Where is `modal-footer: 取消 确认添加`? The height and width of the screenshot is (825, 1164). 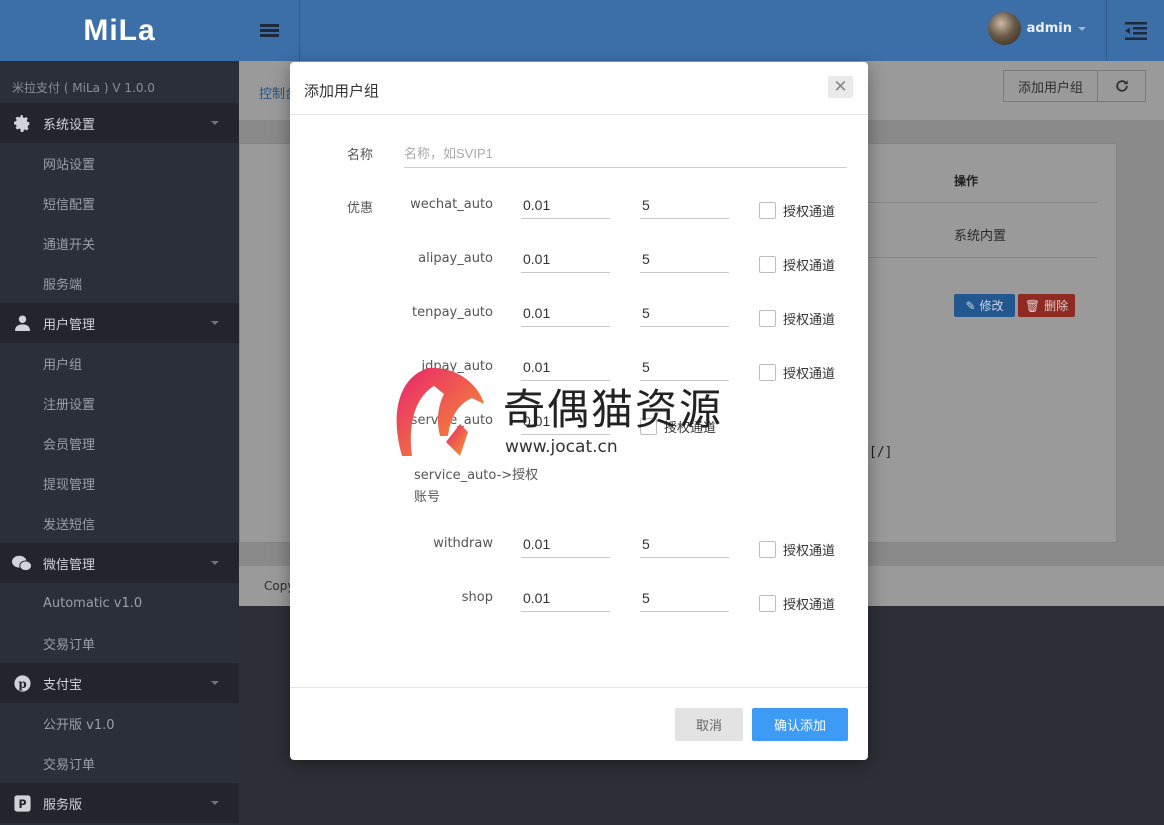
modal-footer: 取消 确认添加 is located at coordinates (579, 723).